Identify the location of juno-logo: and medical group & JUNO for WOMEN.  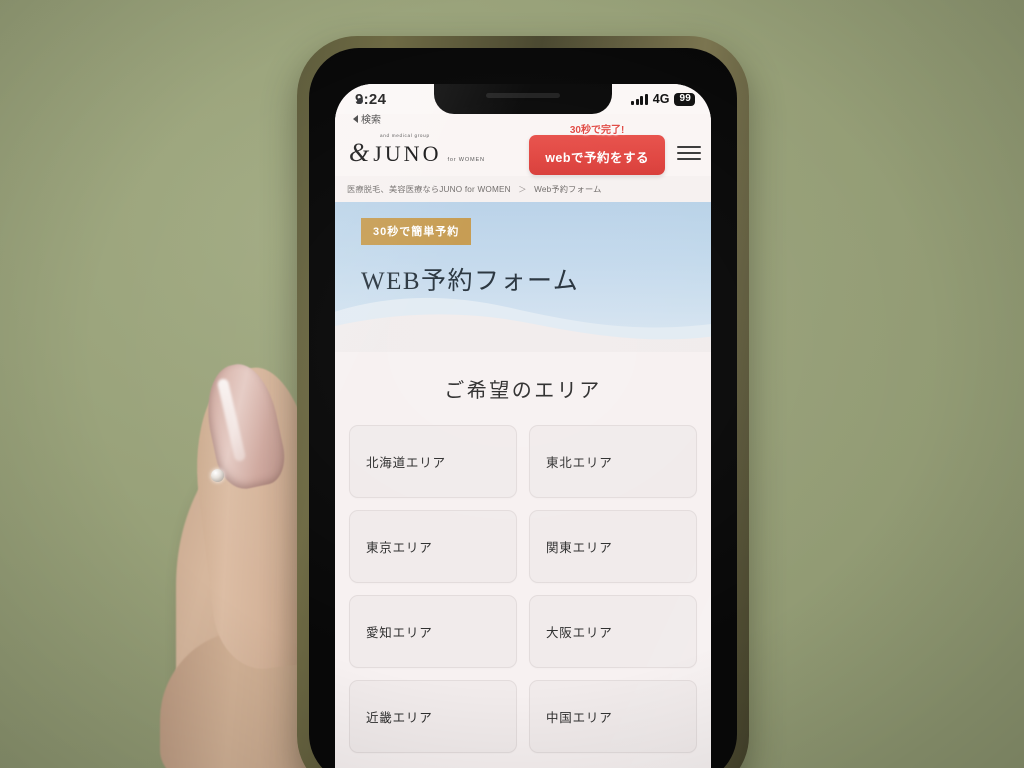
(417, 149).